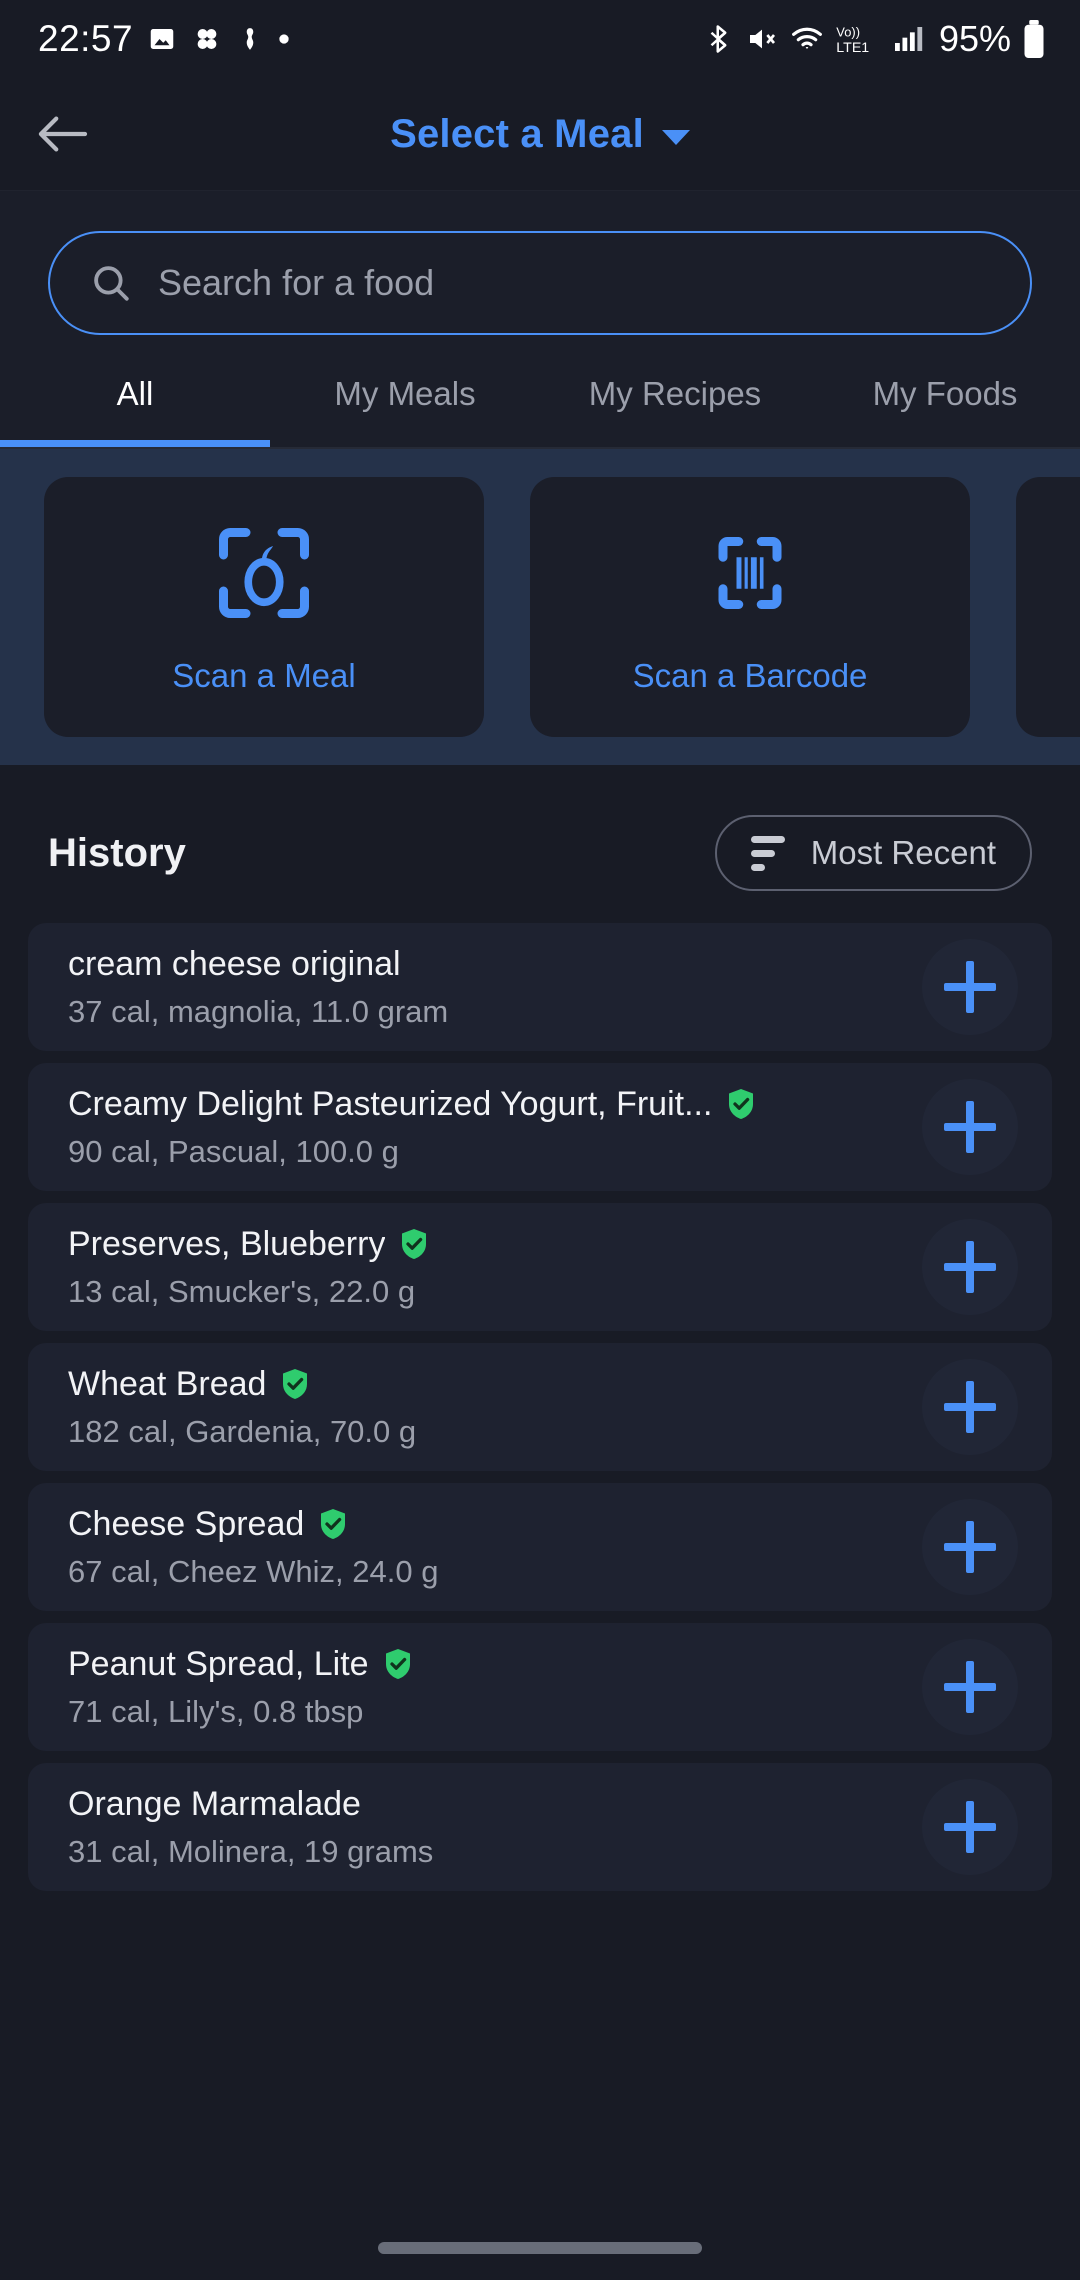 The width and height of the screenshot is (1080, 2280). I want to click on food-details: 13 cal, Smucker's, 22.0 g, so click(242, 1291).